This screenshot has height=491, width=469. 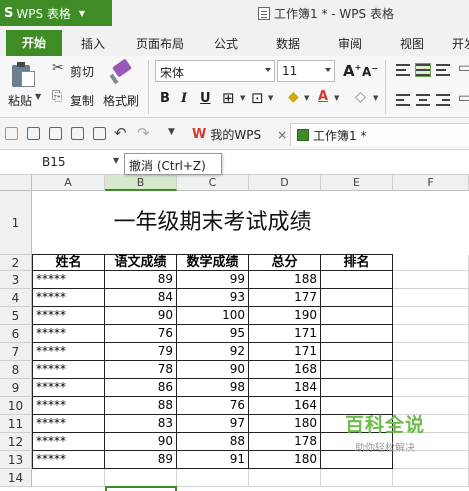 What do you see at coordinates (141, 316) in the screenshot?
I see `table-cell: 90` at bounding box center [141, 316].